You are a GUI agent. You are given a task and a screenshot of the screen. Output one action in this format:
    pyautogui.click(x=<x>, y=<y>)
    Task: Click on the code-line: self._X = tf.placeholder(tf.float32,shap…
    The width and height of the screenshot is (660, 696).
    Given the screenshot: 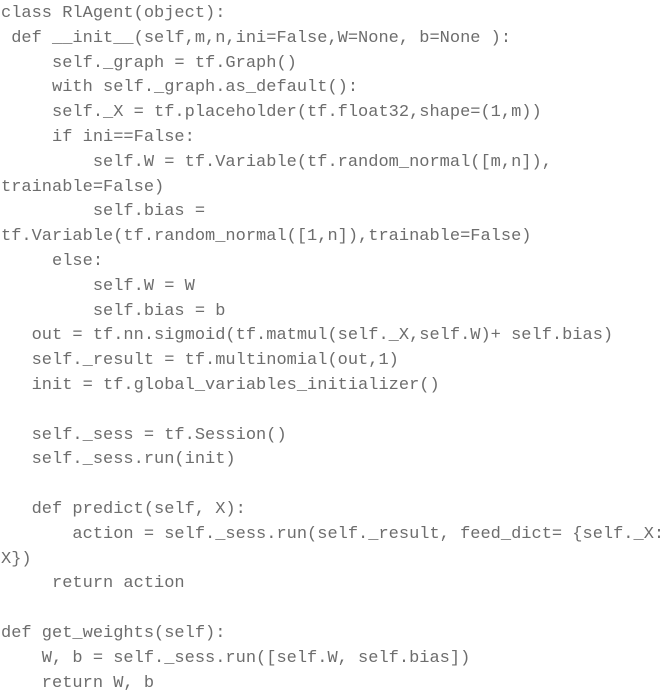 What is the action you would take?
    pyautogui.click(x=271, y=113)
    